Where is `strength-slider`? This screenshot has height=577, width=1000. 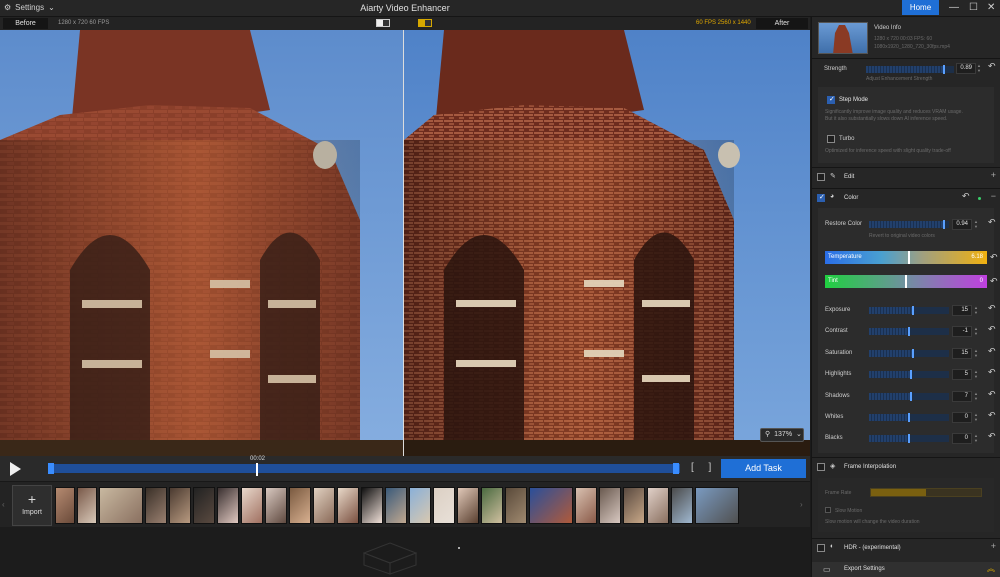
strength-slider is located at coordinates (910, 69).